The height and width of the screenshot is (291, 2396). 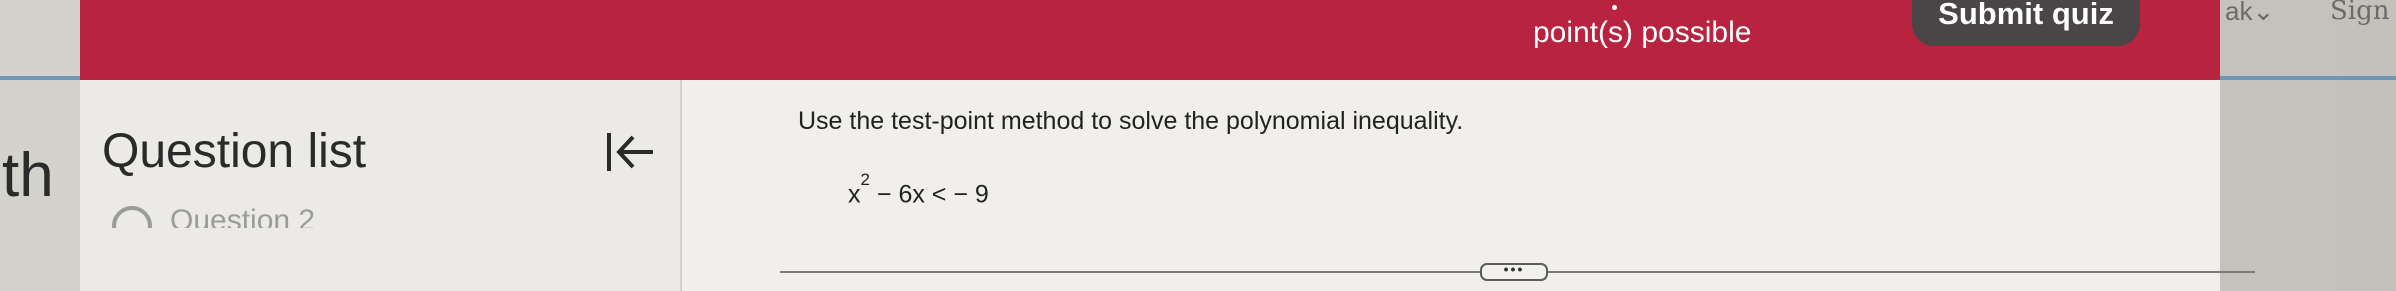 I want to click on question-expression: x2 − 6x < − 9, so click(x=918, y=189).